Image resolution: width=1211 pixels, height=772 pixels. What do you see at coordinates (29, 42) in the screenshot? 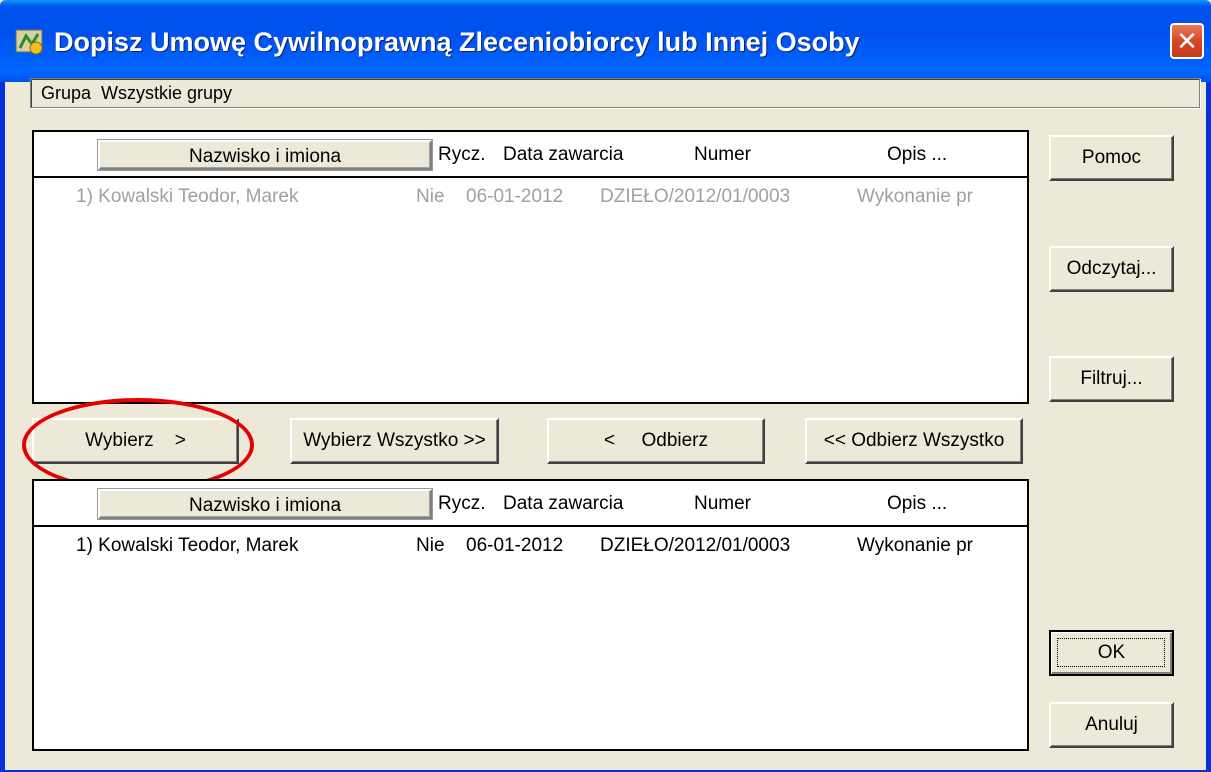
I see `app-icon` at bounding box center [29, 42].